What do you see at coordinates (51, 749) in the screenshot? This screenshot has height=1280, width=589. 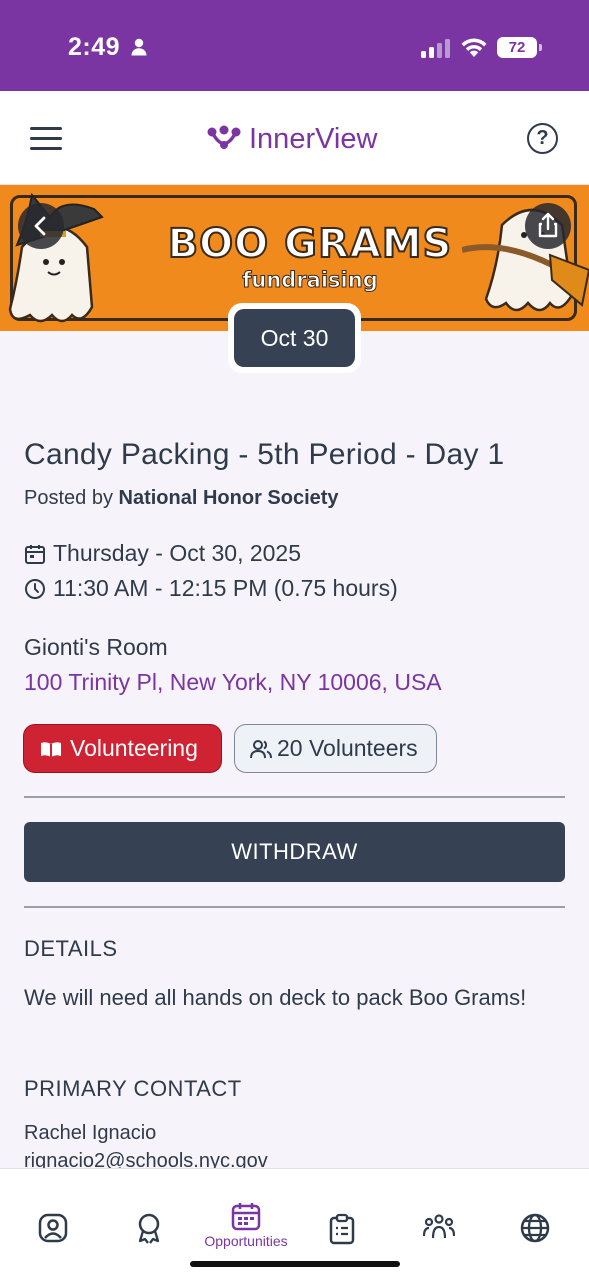 I see `book-icon` at bounding box center [51, 749].